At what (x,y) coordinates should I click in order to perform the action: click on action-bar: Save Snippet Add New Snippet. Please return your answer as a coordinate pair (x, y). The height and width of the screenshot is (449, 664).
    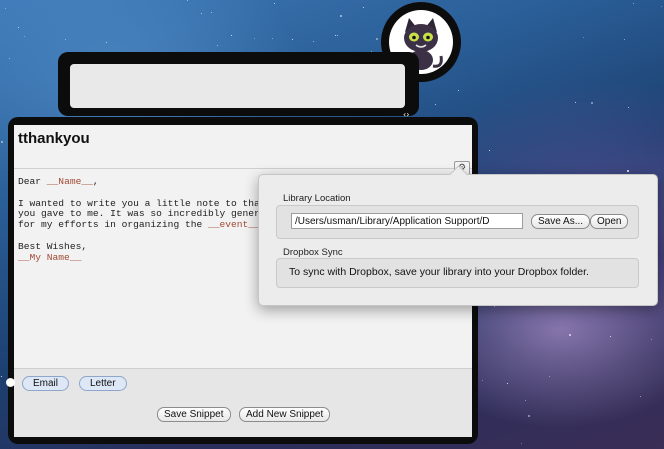
    Looking at the image, I should click on (243, 419).